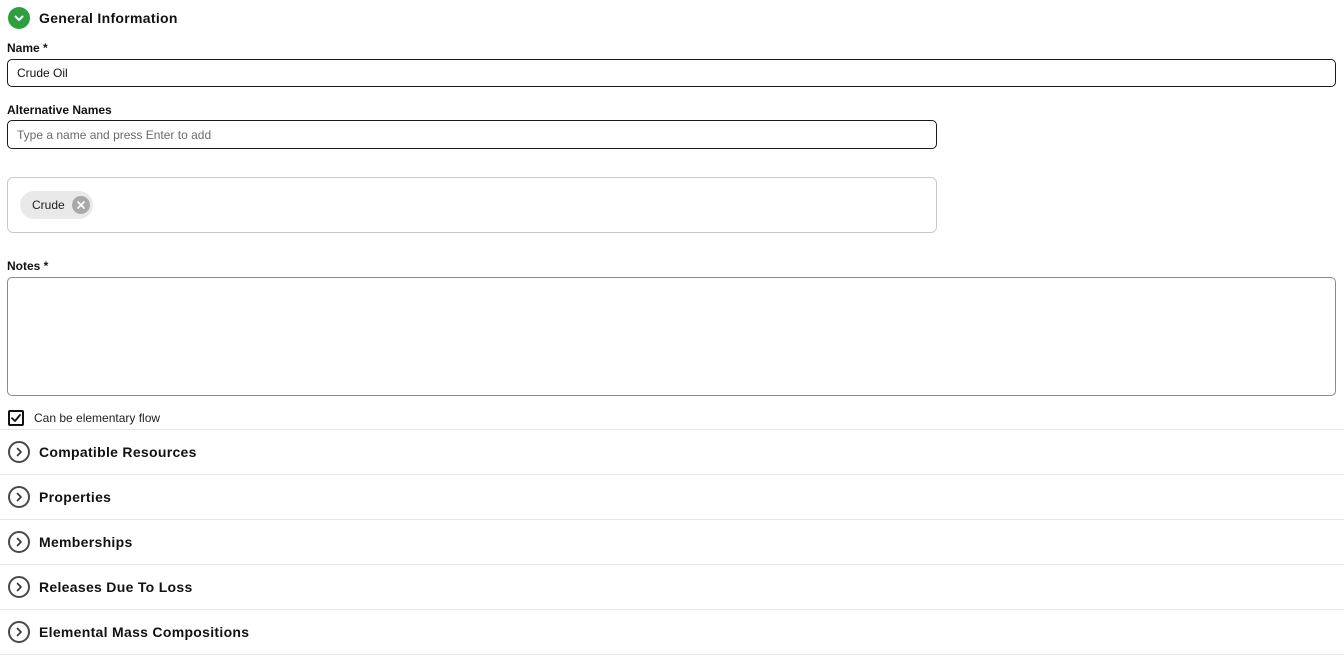 The image size is (1344, 659). I want to click on elementary-flow-row: Can be elementary flow, so click(84, 418).